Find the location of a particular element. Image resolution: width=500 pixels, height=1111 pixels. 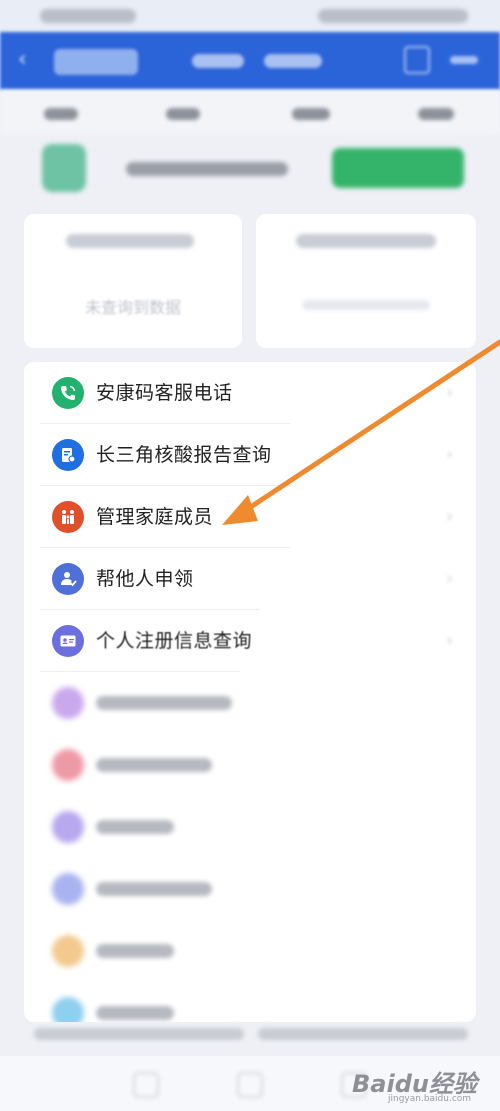

elderly-child-icon is located at coordinates (68, 703).